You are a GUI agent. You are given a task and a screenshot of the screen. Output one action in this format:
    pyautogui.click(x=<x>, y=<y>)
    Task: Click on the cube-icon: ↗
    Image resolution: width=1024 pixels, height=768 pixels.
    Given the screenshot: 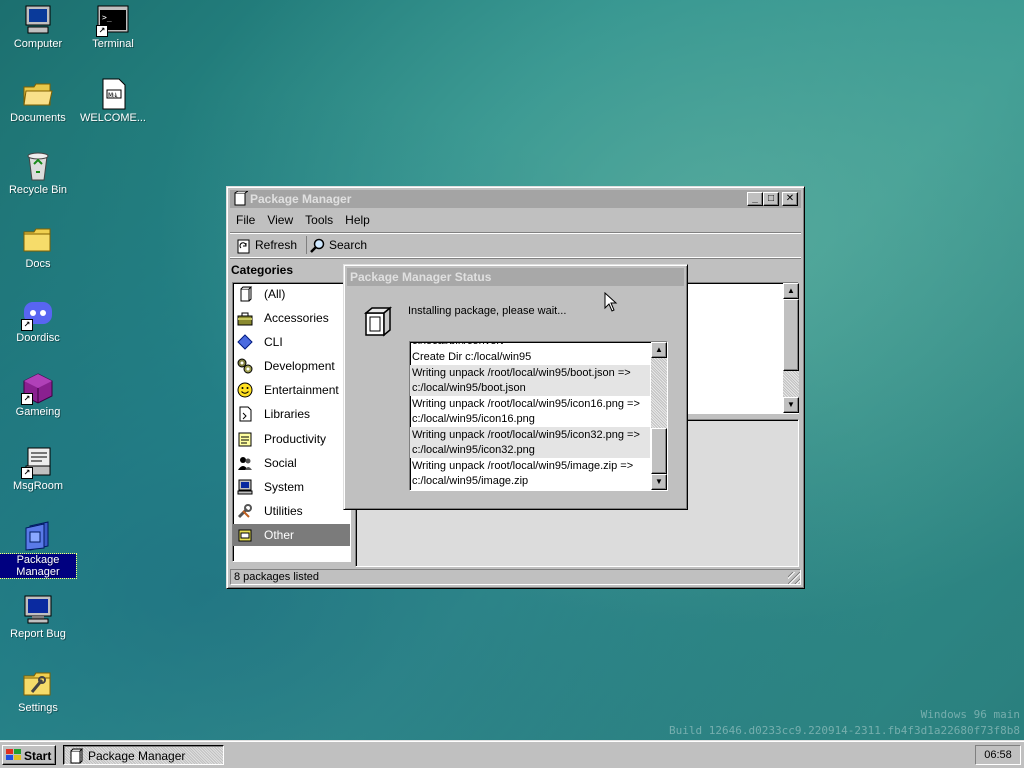 What is the action you would take?
    pyautogui.click(x=37, y=388)
    